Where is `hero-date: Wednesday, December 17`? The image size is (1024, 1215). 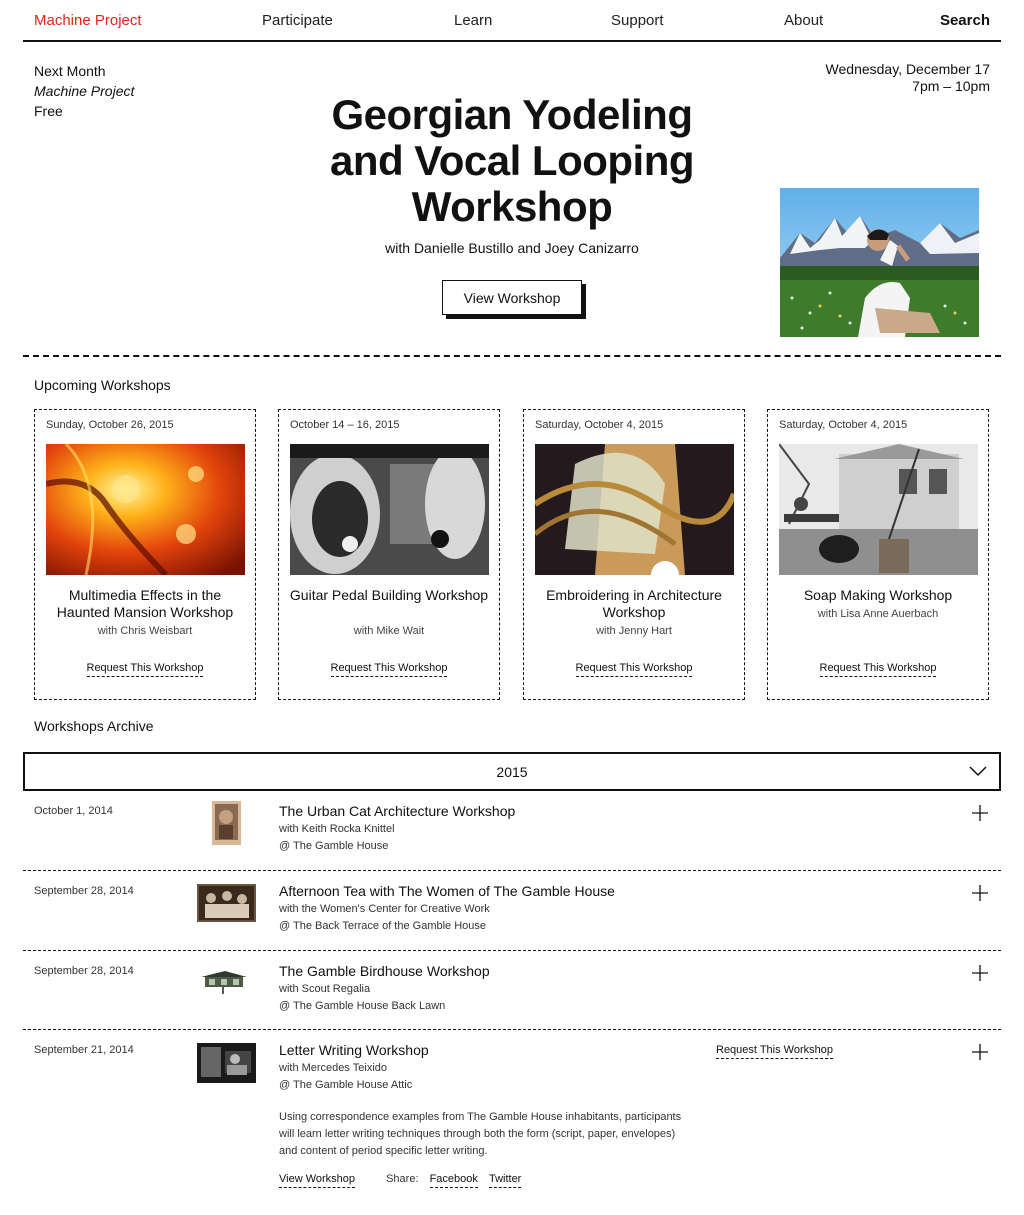
hero-date: Wednesday, December 17 is located at coordinates (907, 69).